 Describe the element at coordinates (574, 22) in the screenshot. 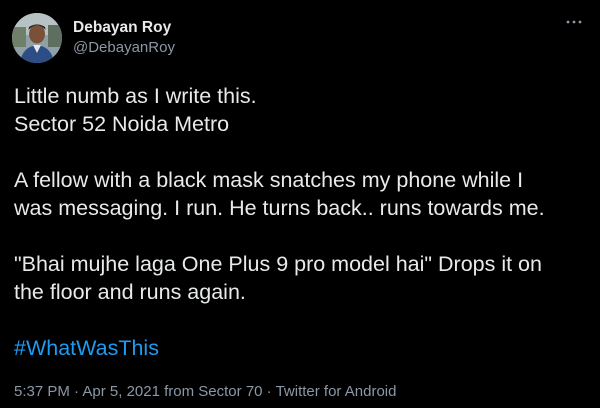

I see `more-dots-icon` at that location.